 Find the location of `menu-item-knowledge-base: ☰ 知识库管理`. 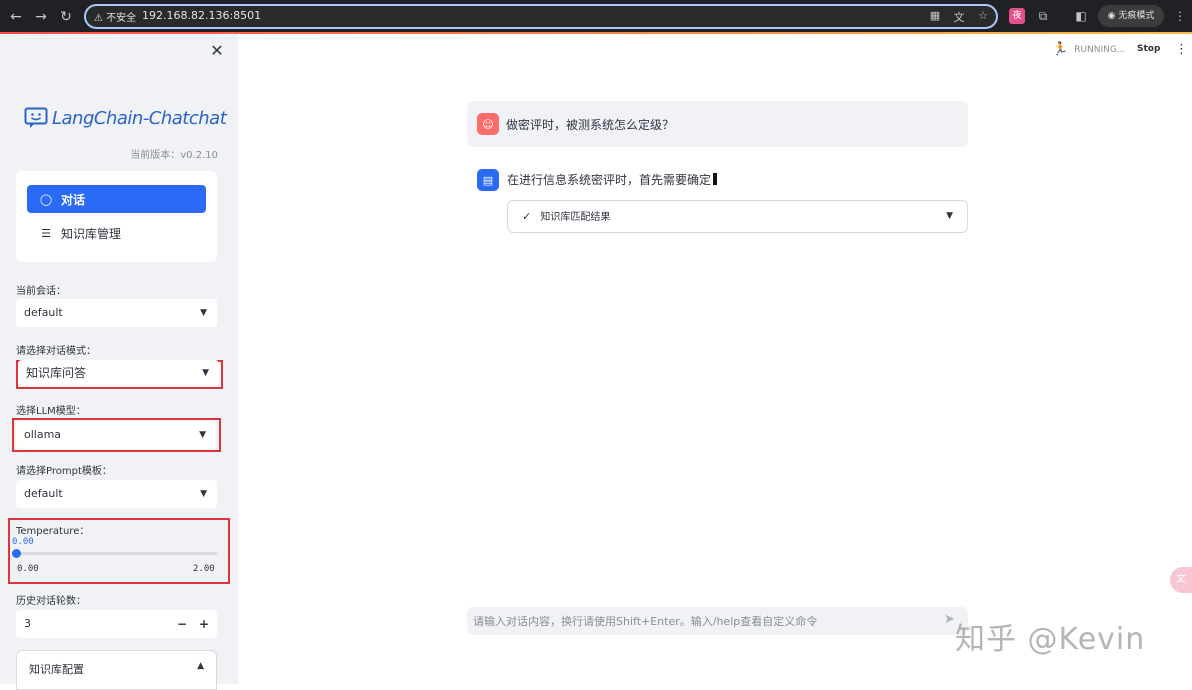

menu-item-knowledge-base: ☰ 知识库管理 is located at coordinates (116, 233).